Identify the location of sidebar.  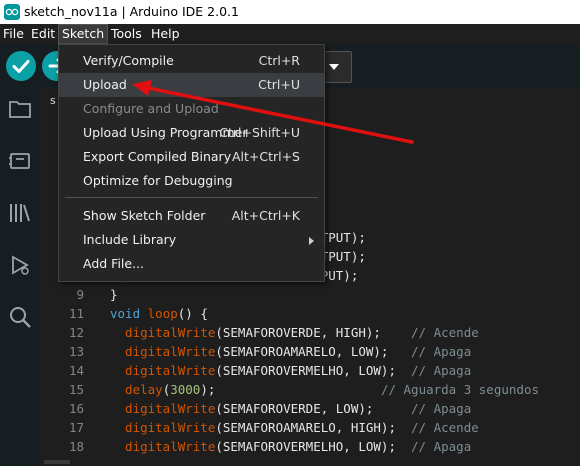
(20, 277).